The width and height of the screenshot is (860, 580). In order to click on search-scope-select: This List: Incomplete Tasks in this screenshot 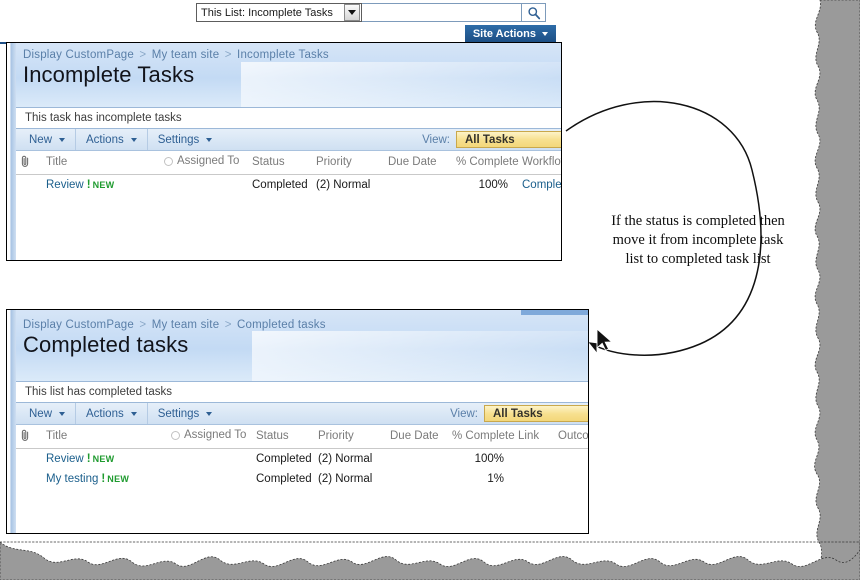, I will do `click(279, 12)`.